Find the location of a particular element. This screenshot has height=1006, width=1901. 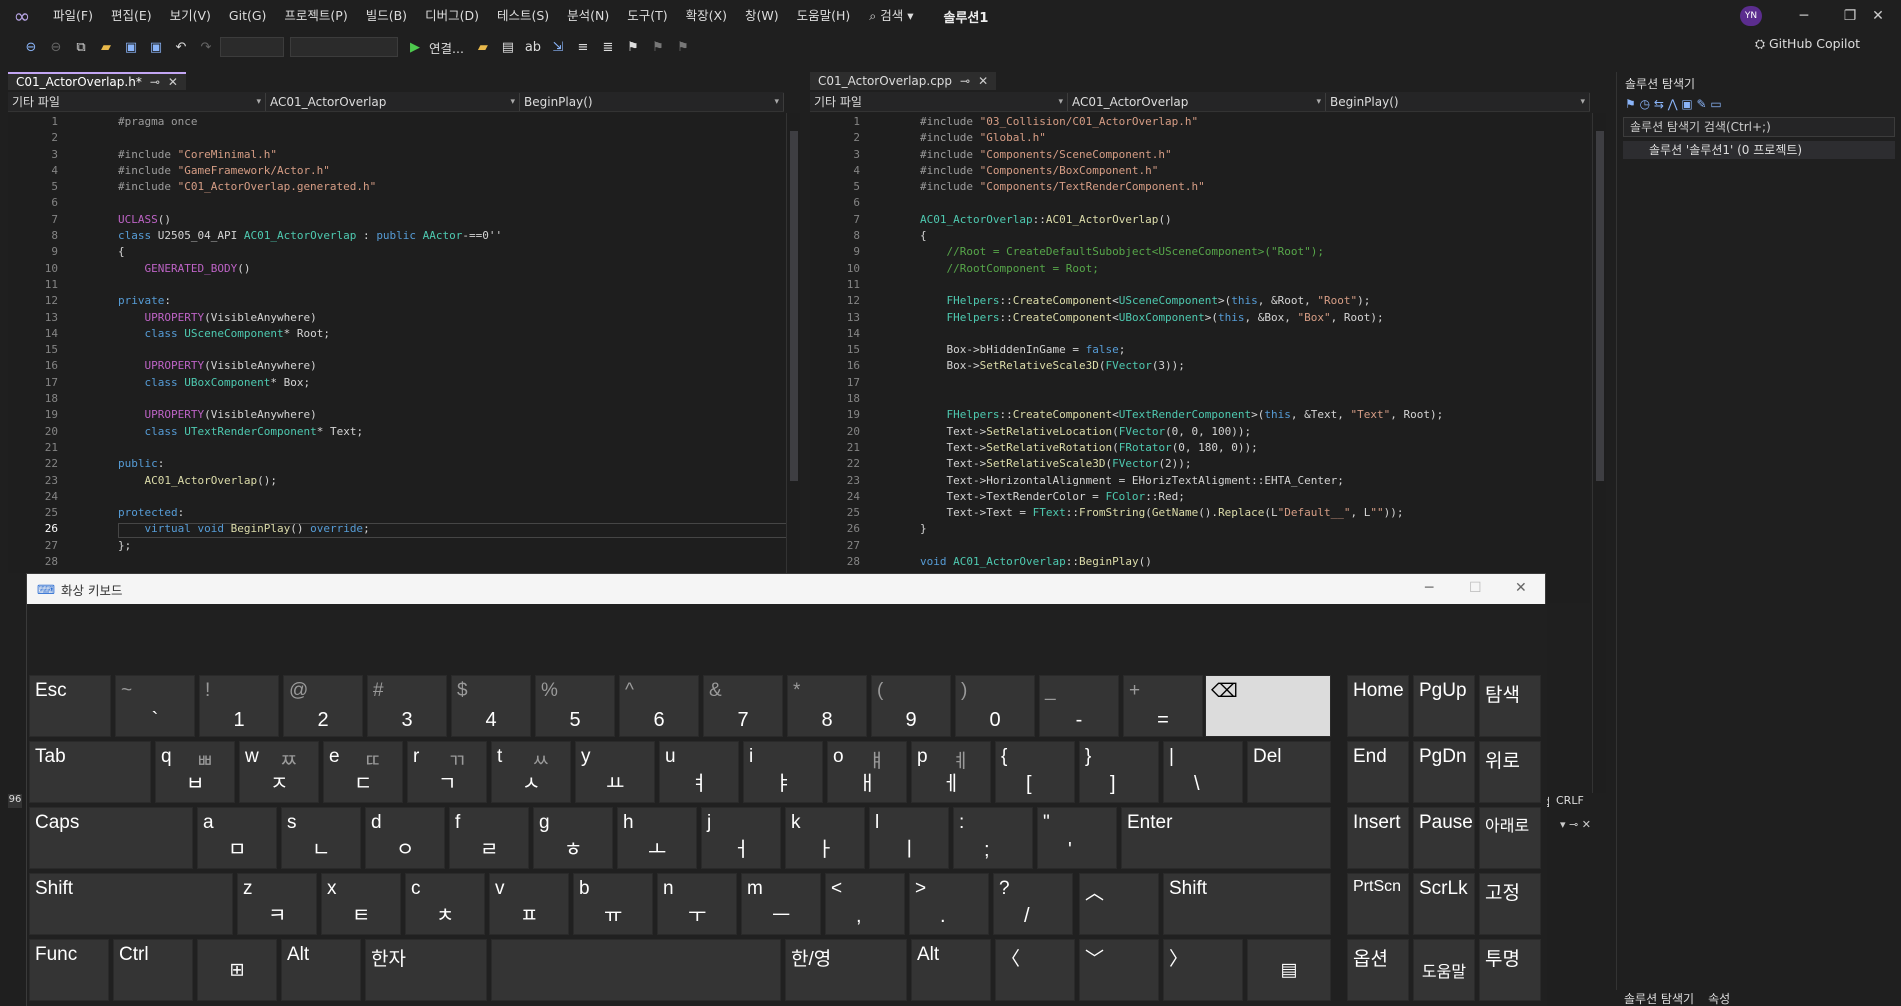

key-letter: :; is located at coordinates (993, 838).